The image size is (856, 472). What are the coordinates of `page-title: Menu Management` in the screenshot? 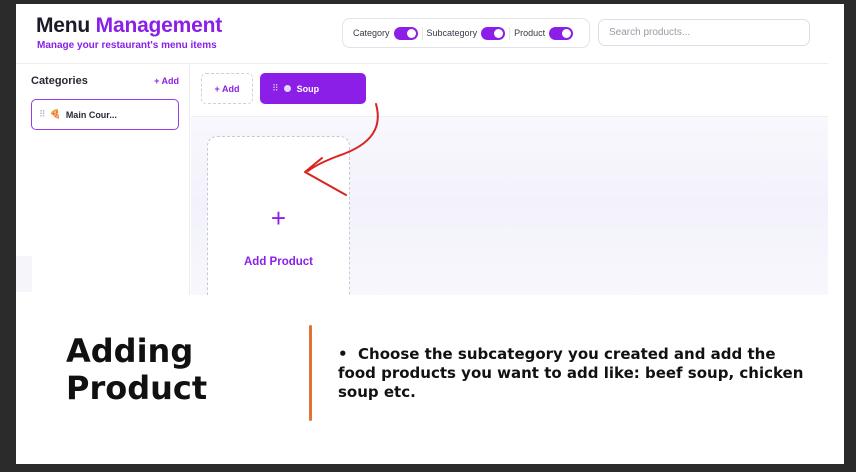 It's located at (129, 25).